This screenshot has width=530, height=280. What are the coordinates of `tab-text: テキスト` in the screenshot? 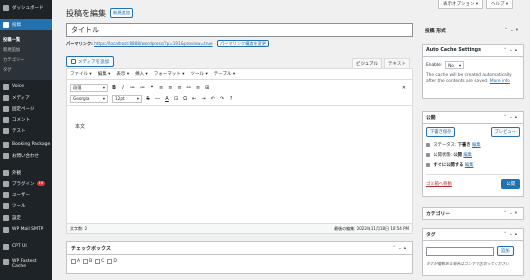 It's located at (397, 63).